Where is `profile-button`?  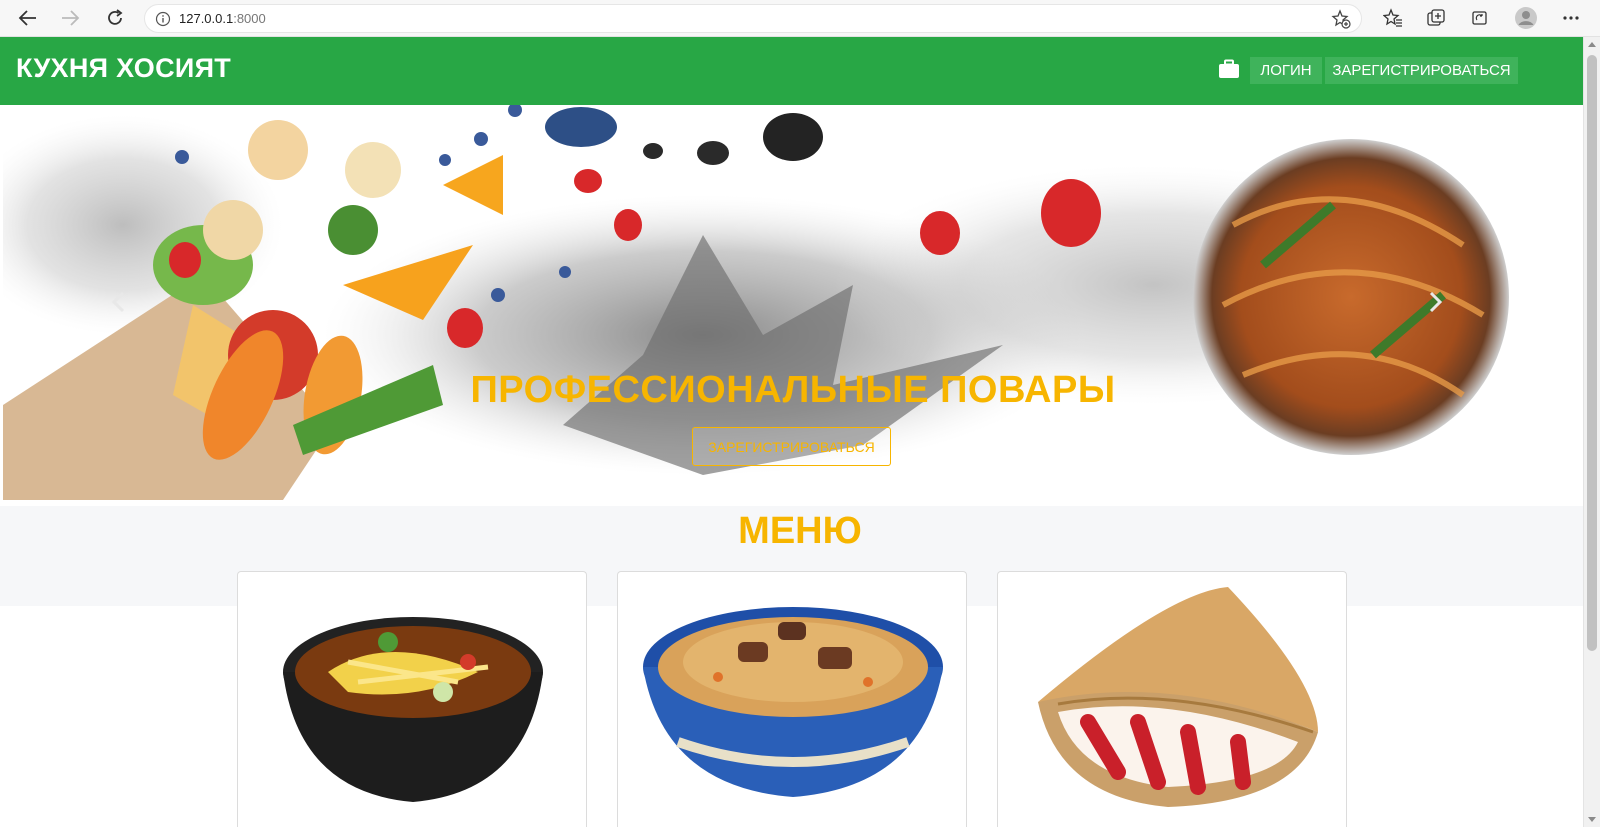
profile-button is located at coordinates (1526, 18).